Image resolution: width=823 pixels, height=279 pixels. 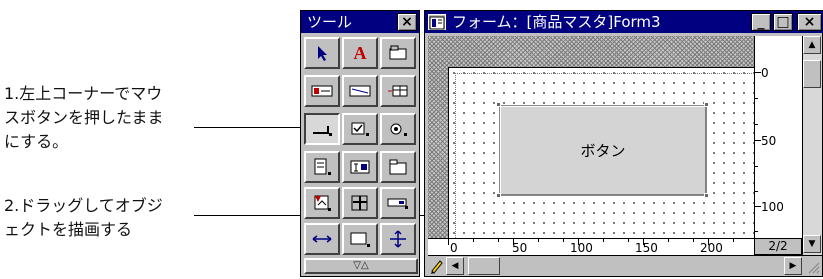 I want to click on text-tool-icon: A, so click(x=360, y=53).